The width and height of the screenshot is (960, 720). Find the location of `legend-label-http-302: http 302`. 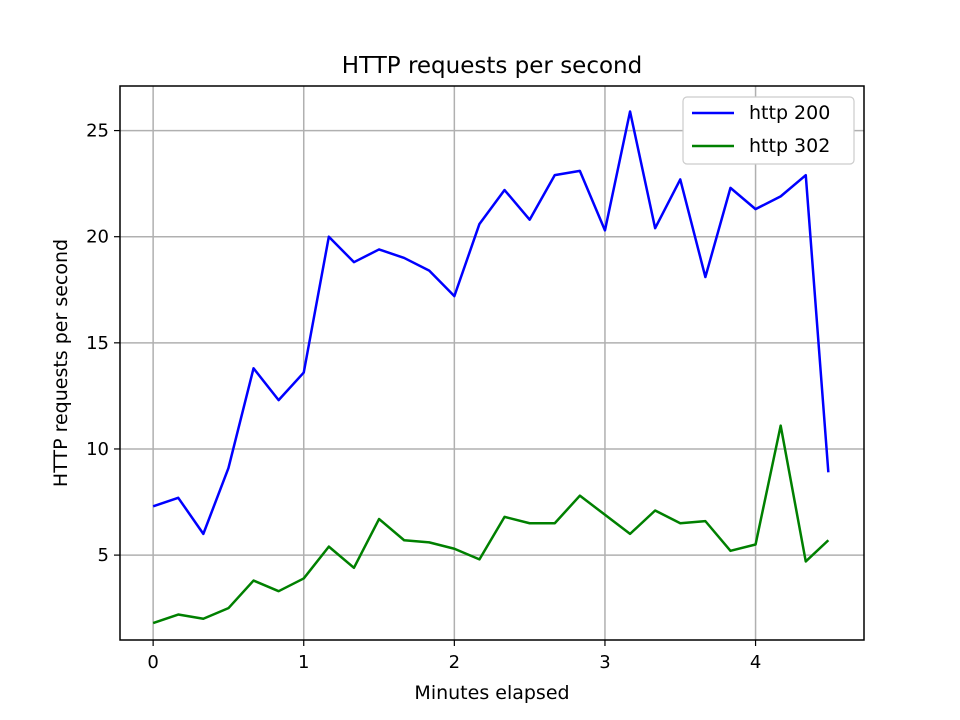

legend-label-http-302: http 302 is located at coordinates (789, 146).